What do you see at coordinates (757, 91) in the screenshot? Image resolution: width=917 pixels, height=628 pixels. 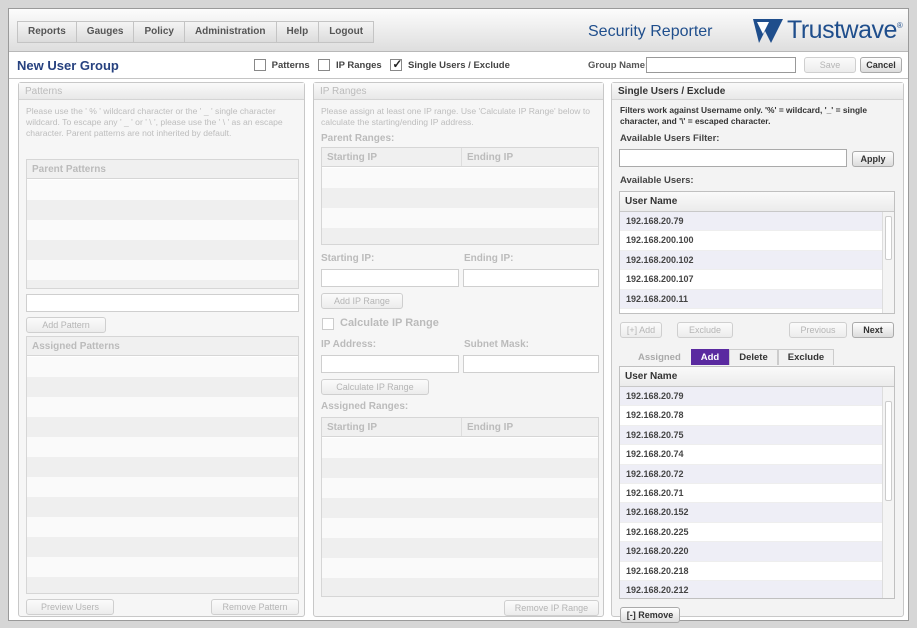 I see `single-users-panel-title: Single Users / Exclude` at bounding box center [757, 91].